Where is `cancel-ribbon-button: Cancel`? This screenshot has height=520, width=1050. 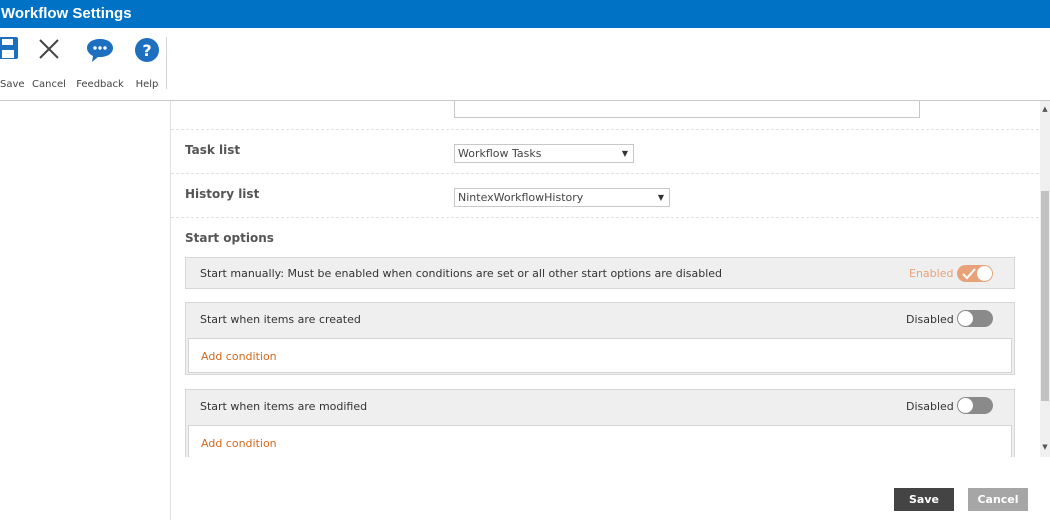 cancel-ribbon-button: Cancel is located at coordinates (49, 66).